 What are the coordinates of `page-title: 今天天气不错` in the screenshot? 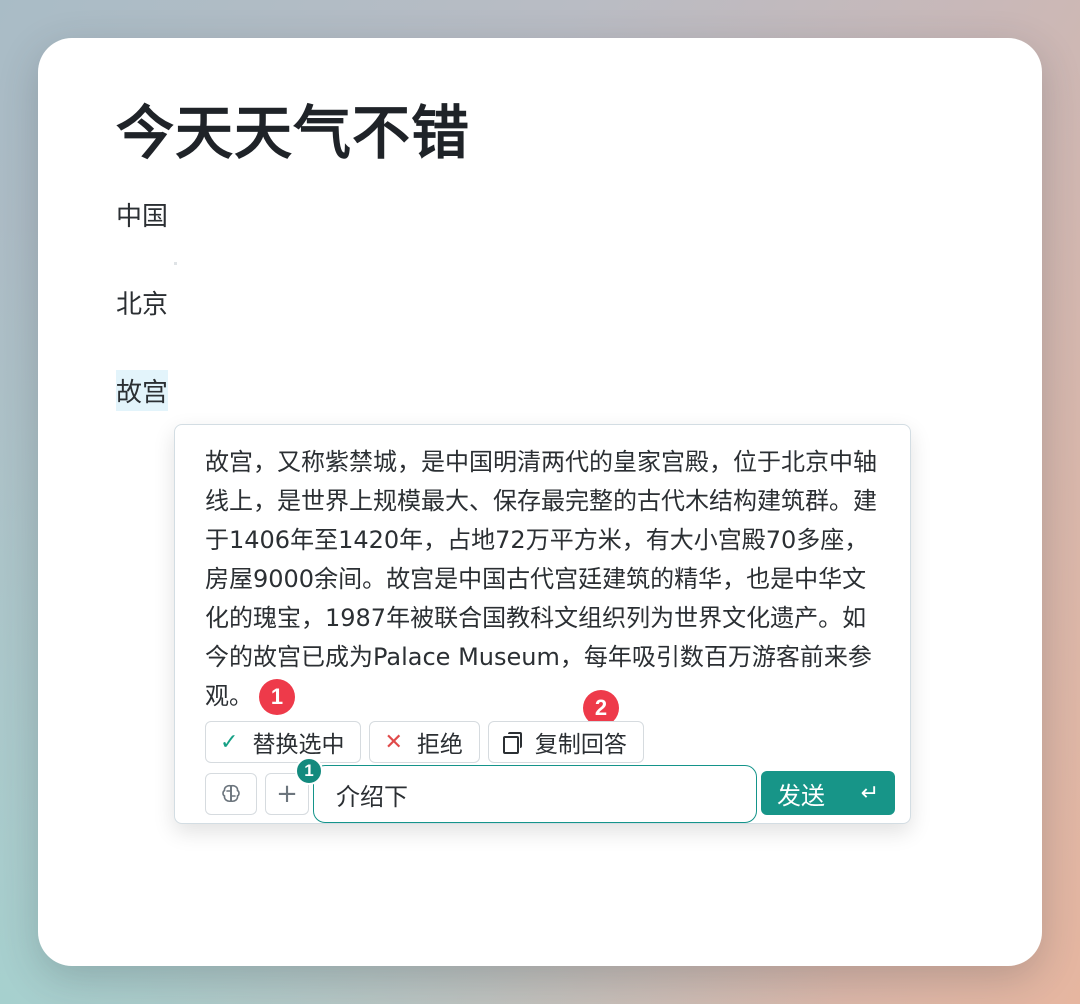 It's located at (293, 133).